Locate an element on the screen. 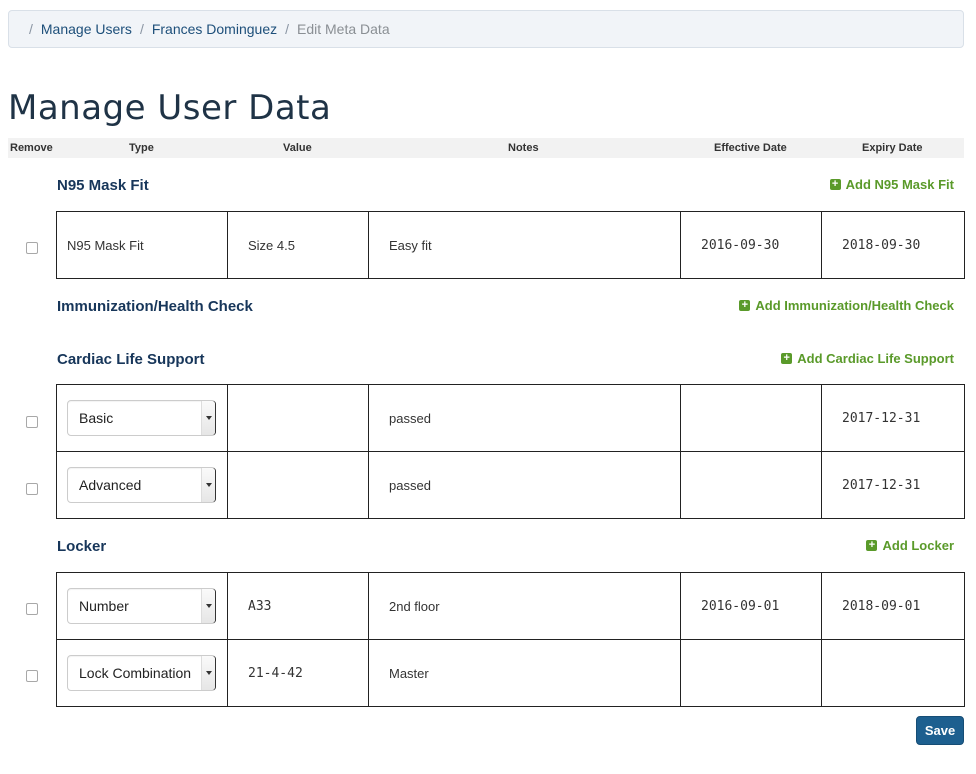  expiry-date-cell is located at coordinates (893, 673).